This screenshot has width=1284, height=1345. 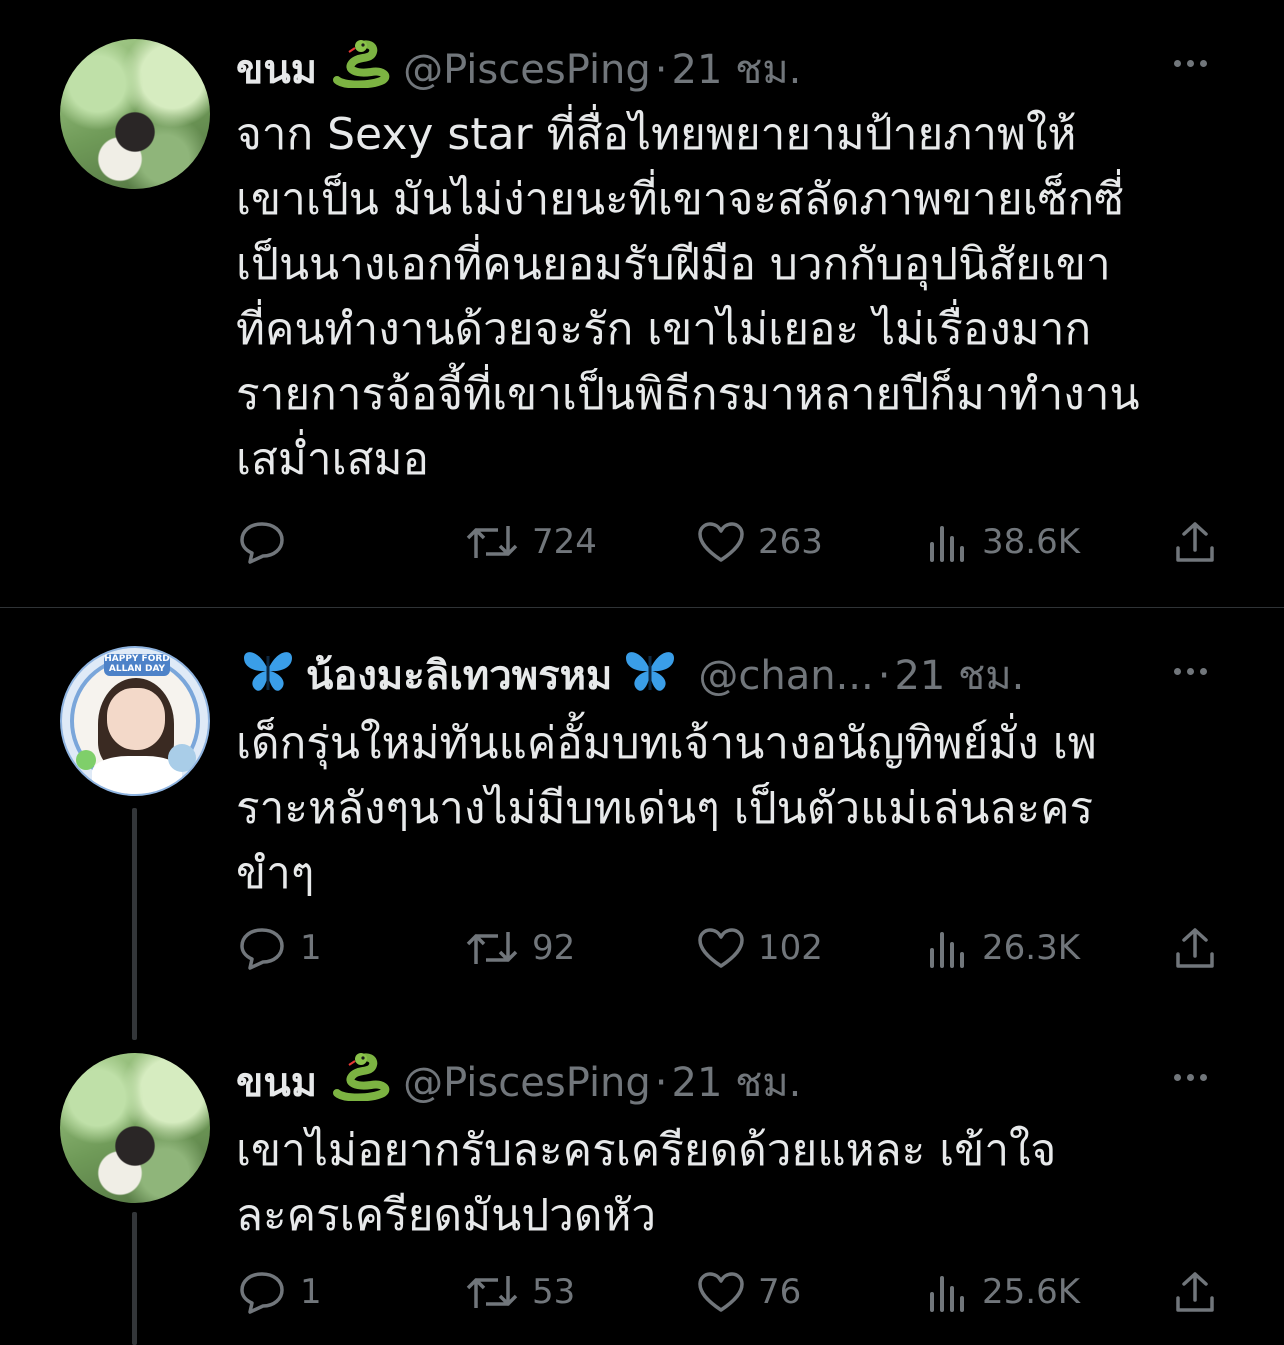 I want to click on retweet-button: 724, so click(x=530, y=542).